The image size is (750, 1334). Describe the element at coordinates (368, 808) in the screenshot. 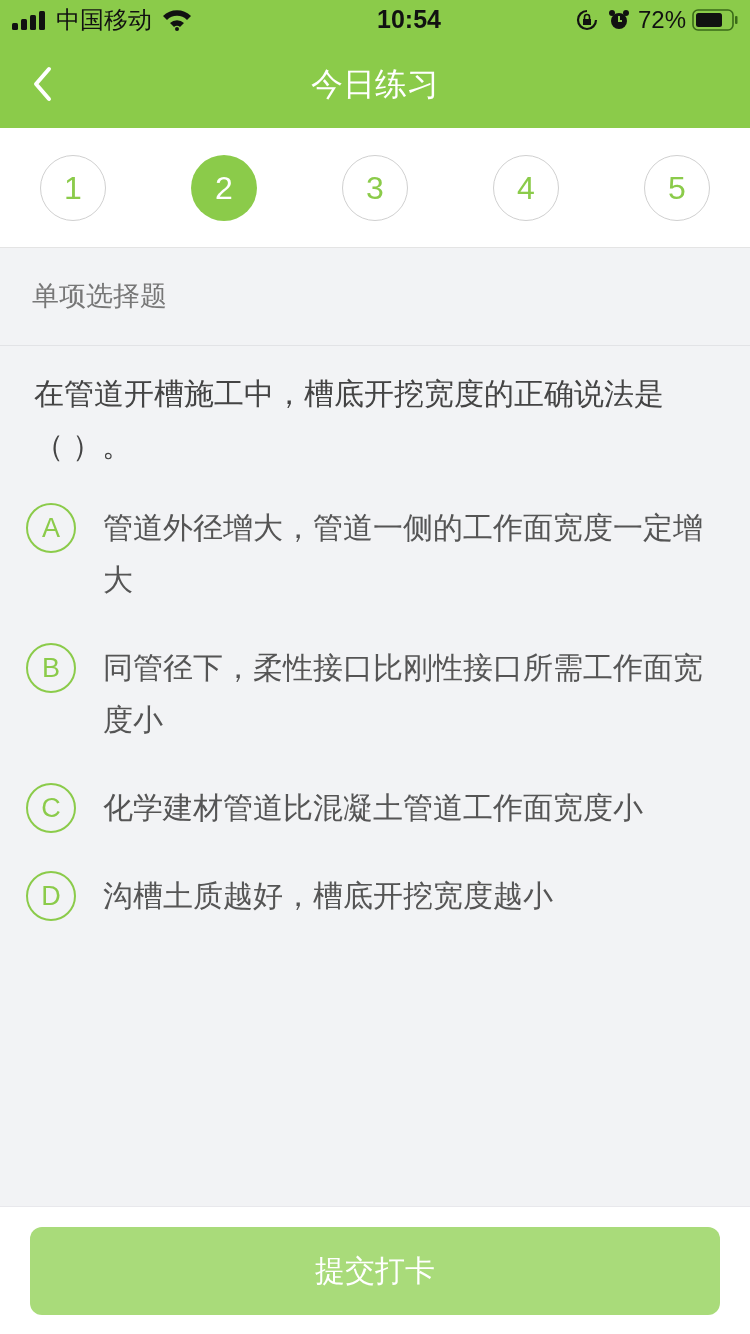

I see `answer-option: C 化学建材管道比混凝土管道工作面宽度小` at that location.